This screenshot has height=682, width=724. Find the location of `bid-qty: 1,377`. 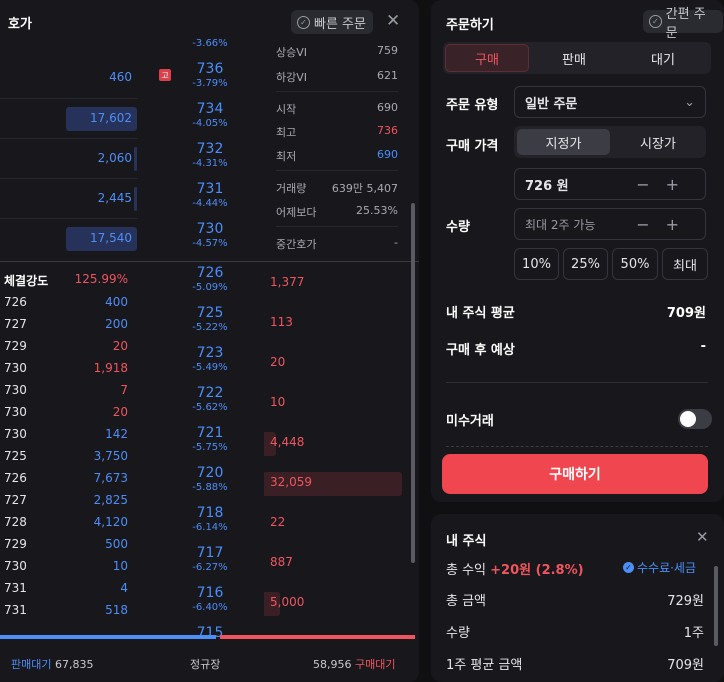

bid-qty: 1,377 is located at coordinates (287, 282).